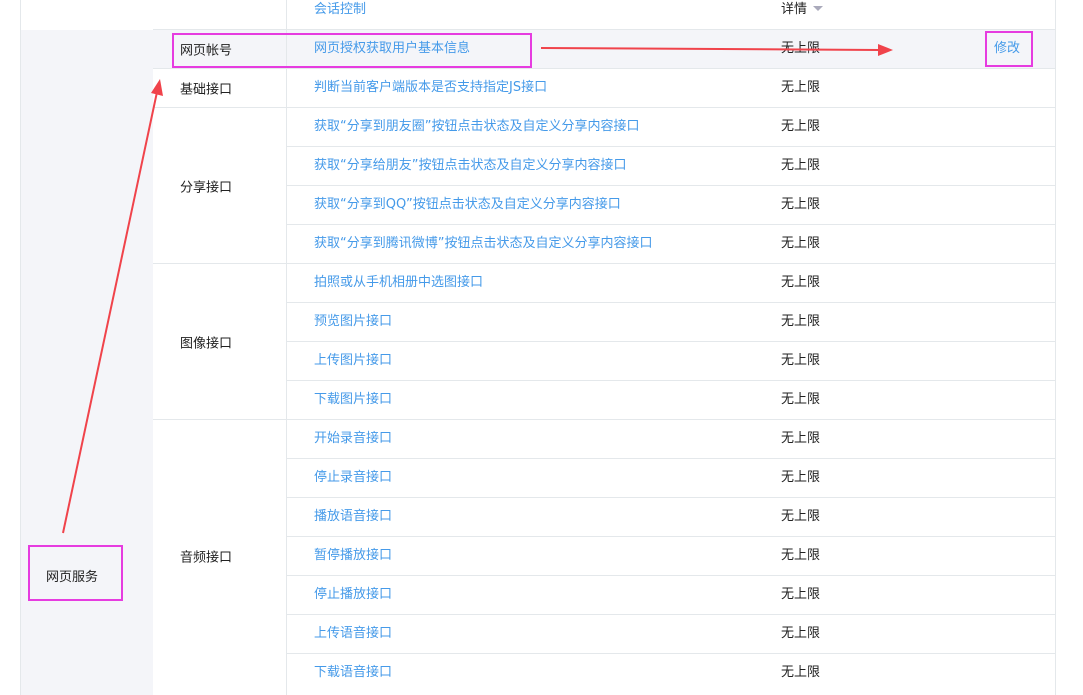 The width and height of the screenshot is (1083, 695). I want to click on row-name-link: 上传语音接口, so click(353, 634).